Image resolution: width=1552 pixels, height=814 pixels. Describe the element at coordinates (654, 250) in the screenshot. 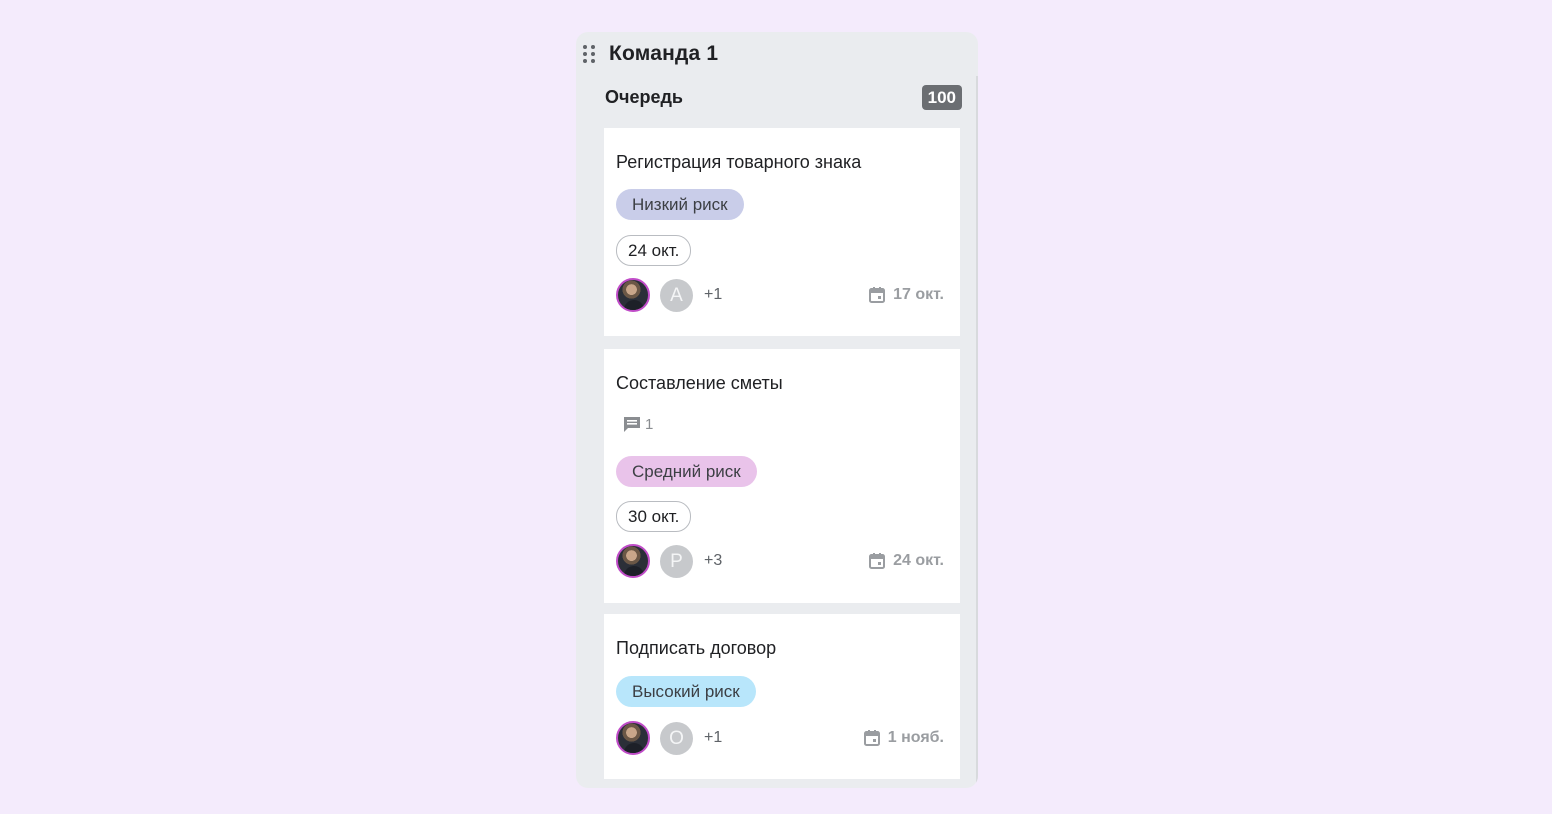

I see `date-chip: 24 окт.` at that location.